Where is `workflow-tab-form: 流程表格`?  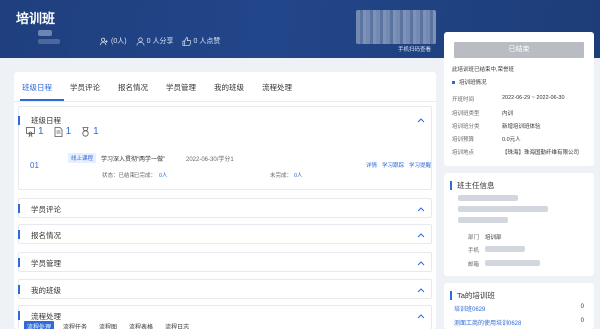
workflow-tab-form: 流程表格 is located at coordinates (141, 325).